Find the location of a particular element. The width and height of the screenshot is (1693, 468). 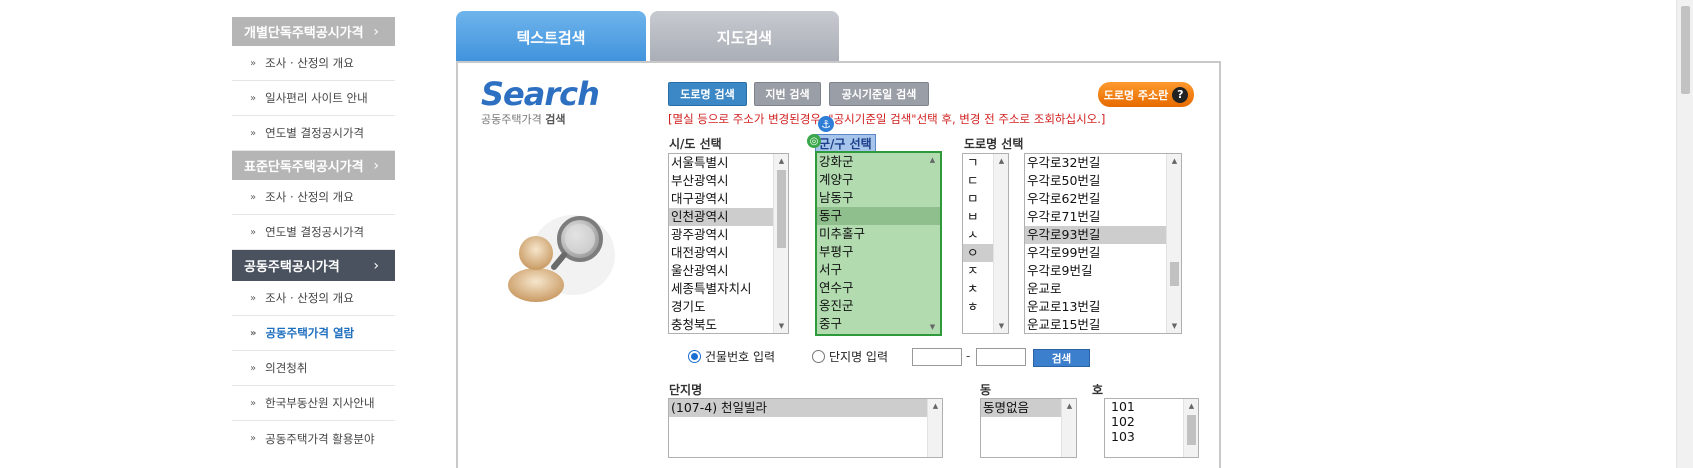

road-option: 운교로13번길 is located at coordinates (1103, 307).